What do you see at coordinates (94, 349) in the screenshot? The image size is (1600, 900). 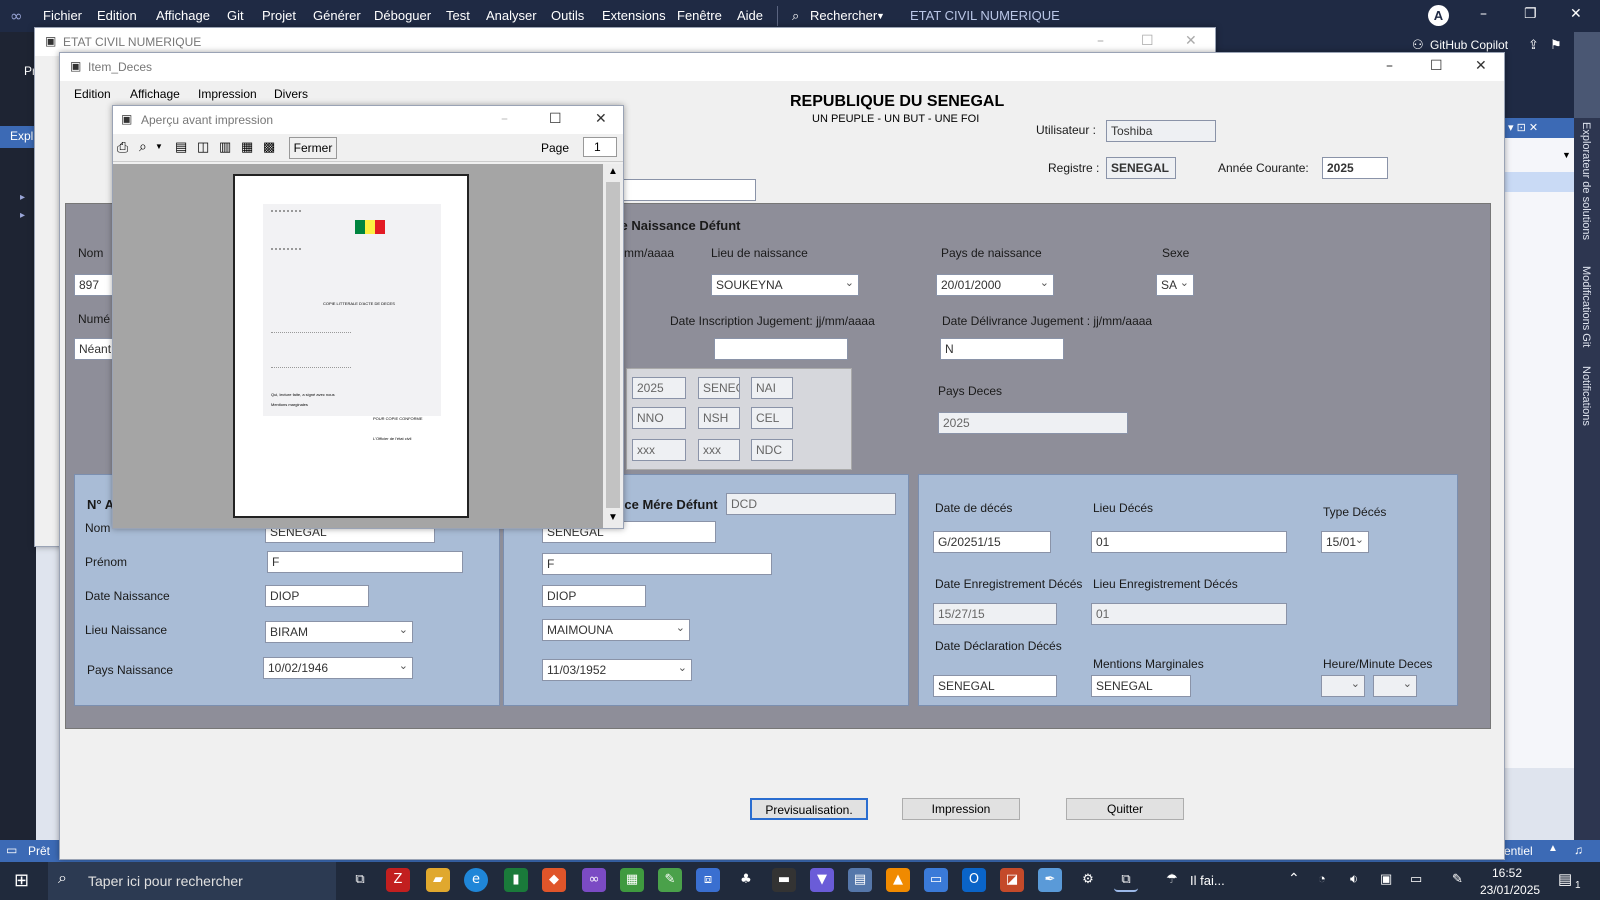 I see `numero-field: Néant` at bounding box center [94, 349].